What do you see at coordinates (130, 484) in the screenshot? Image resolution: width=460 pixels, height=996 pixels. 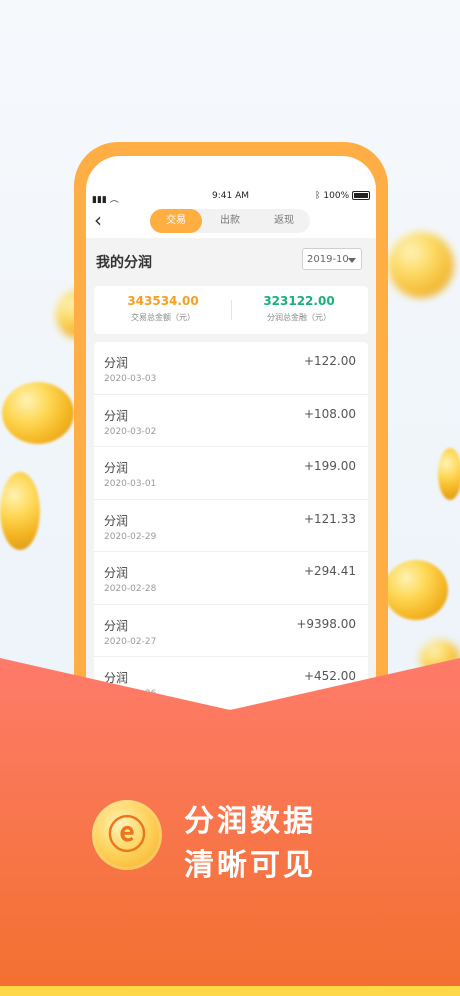 I see `record-date: 2020-03-01` at bounding box center [130, 484].